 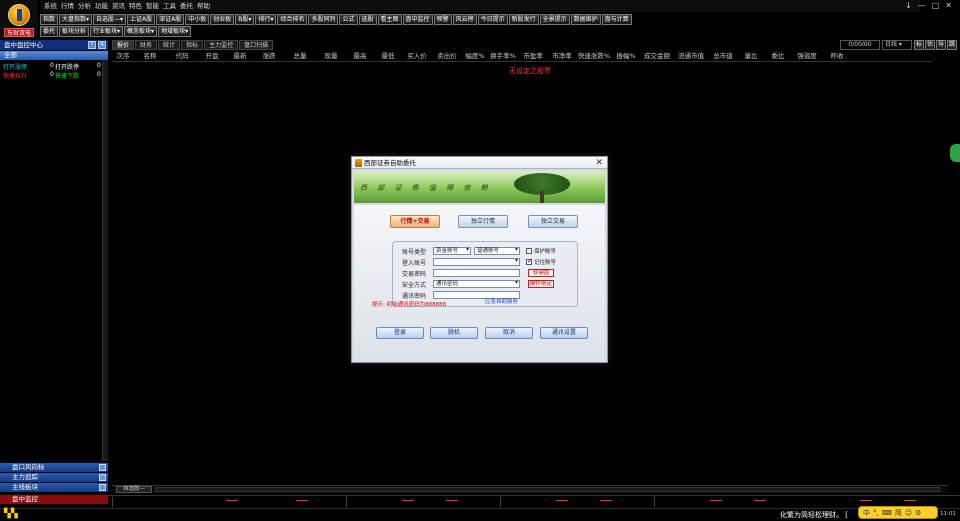 What do you see at coordinates (751, 56) in the screenshot?
I see `column-header: 量比` at bounding box center [751, 56].